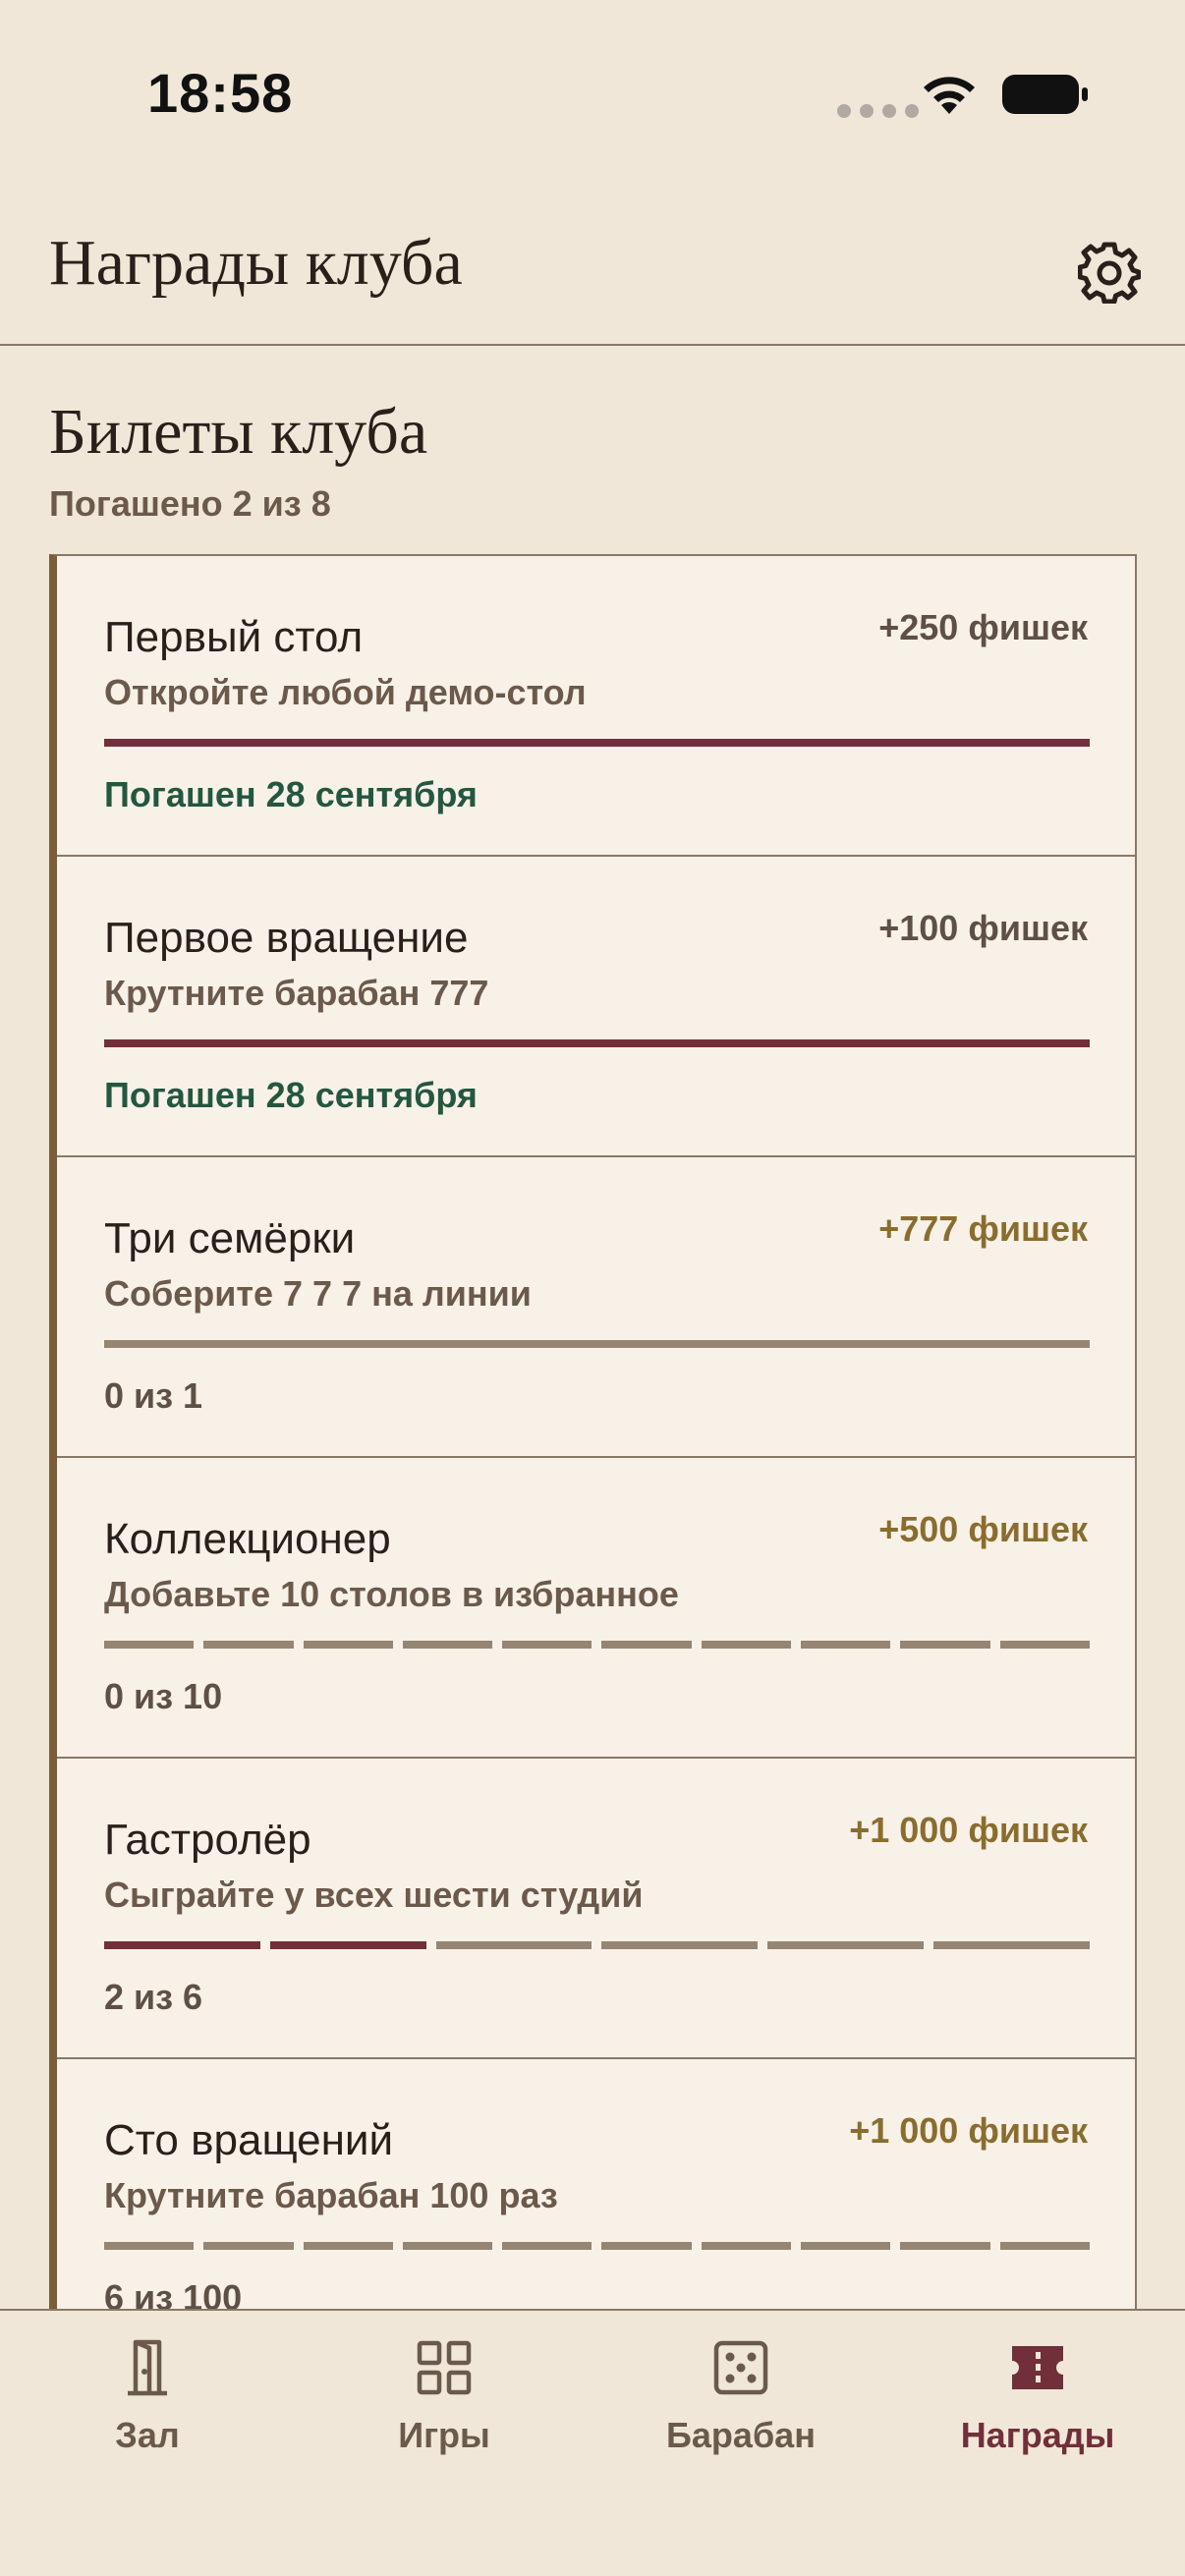 This screenshot has height=2576, width=1185. What do you see at coordinates (592, 266) in the screenshot?
I see `app-header: Награды клуба` at bounding box center [592, 266].